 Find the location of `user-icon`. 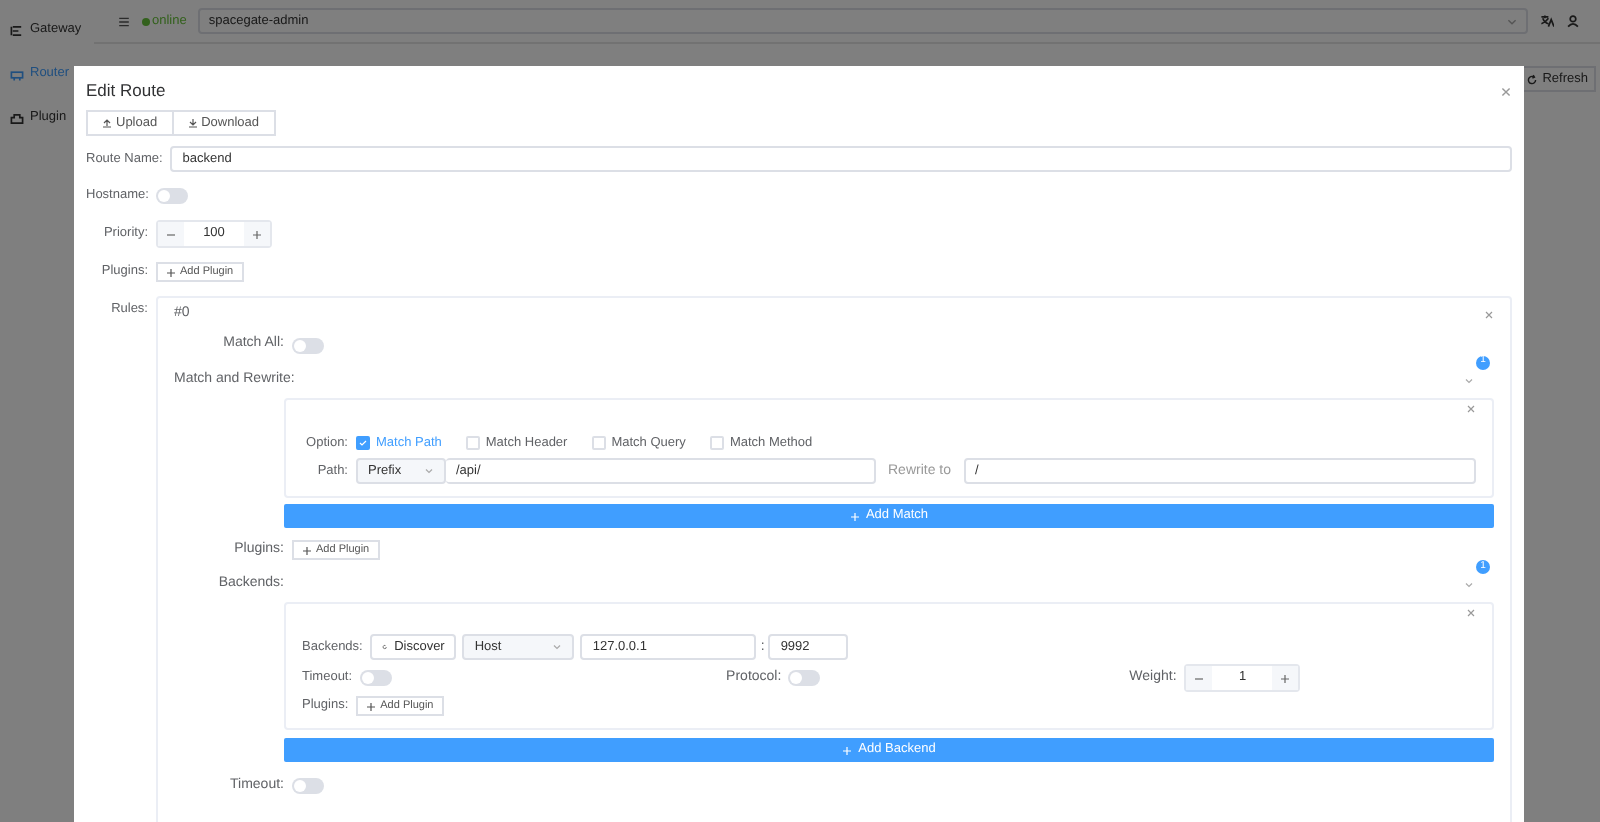

user-icon is located at coordinates (1573, 21).